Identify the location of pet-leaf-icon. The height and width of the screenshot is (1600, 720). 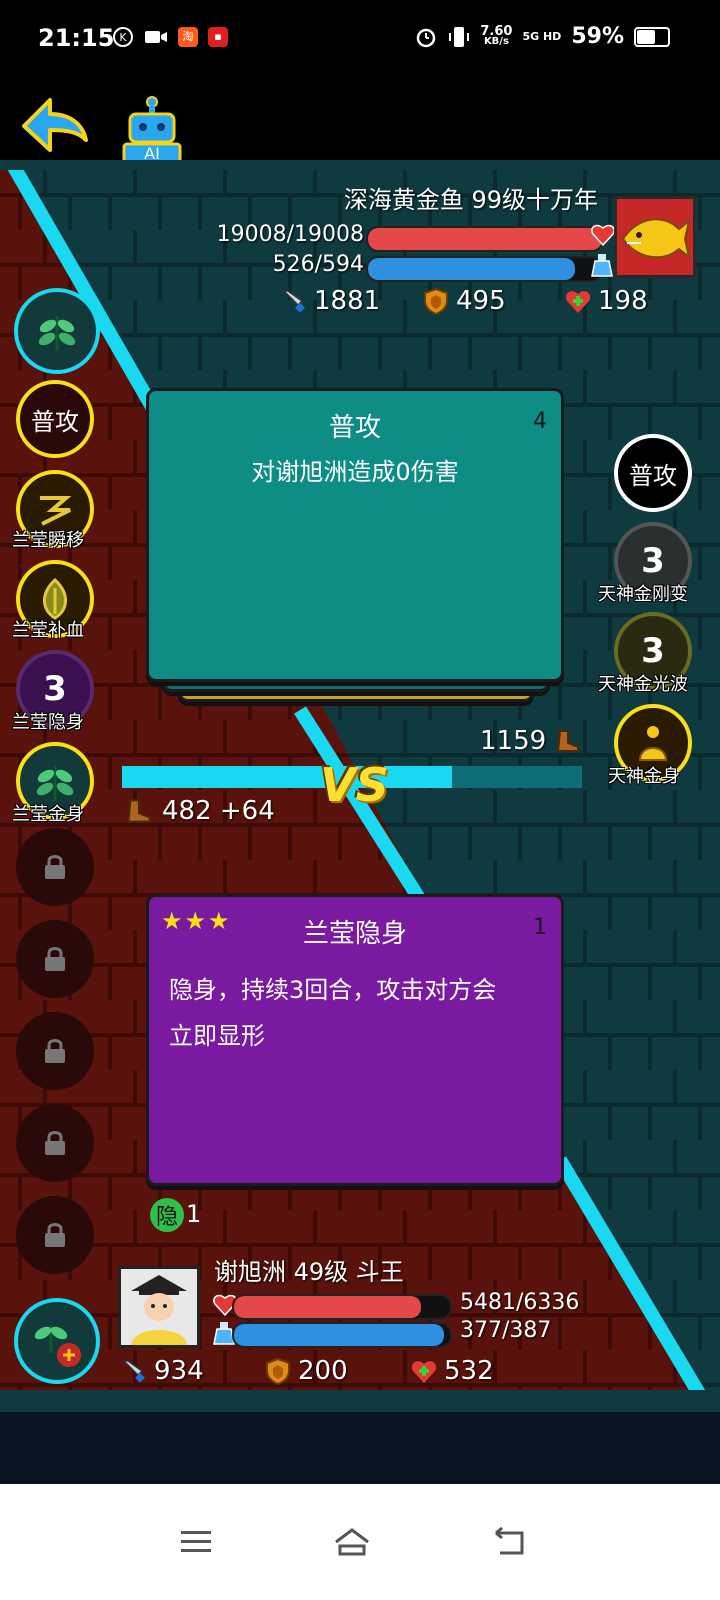
(57, 1346).